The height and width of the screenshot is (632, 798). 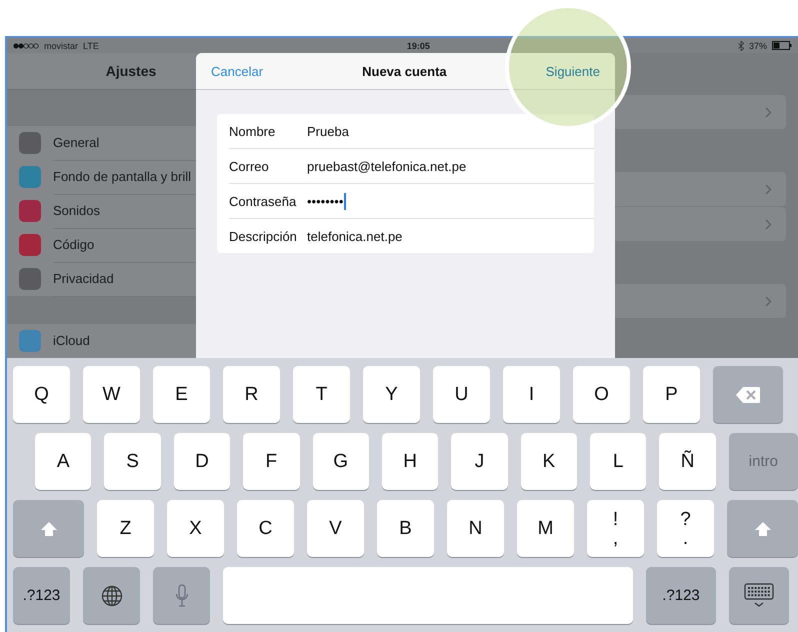 I want to click on network-type: LTE, so click(x=91, y=45).